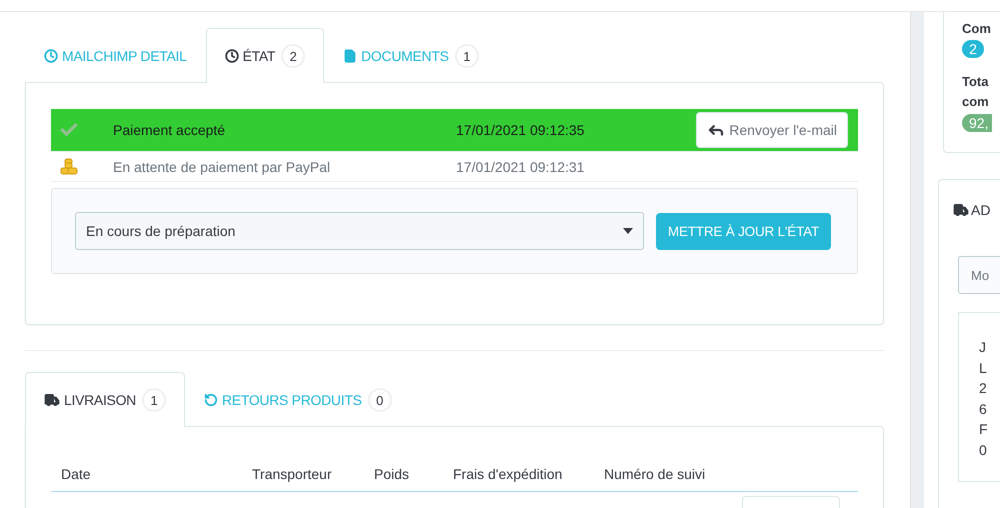  What do you see at coordinates (983, 388) in the screenshot?
I see `address-line: 2` at bounding box center [983, 388].